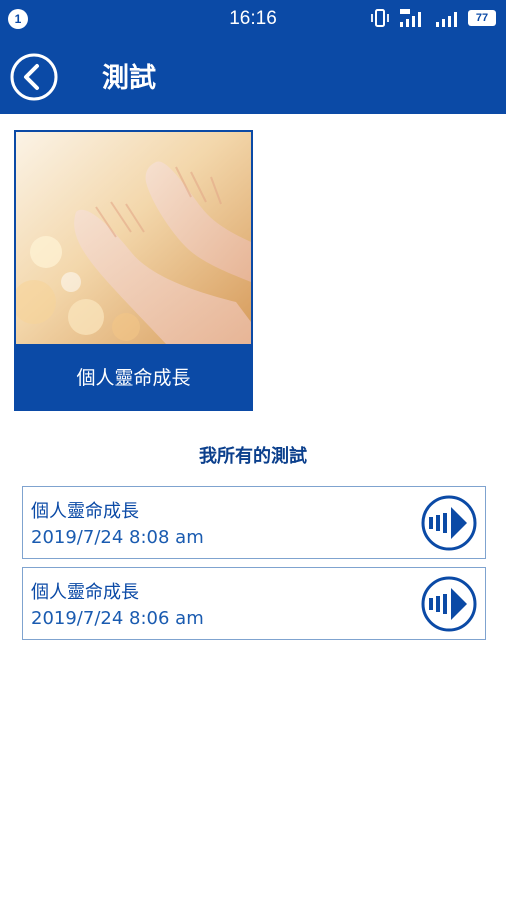  Describe the element at coordinates (133, 238) in the screenshot. I see `praying-hands-image` at that location.